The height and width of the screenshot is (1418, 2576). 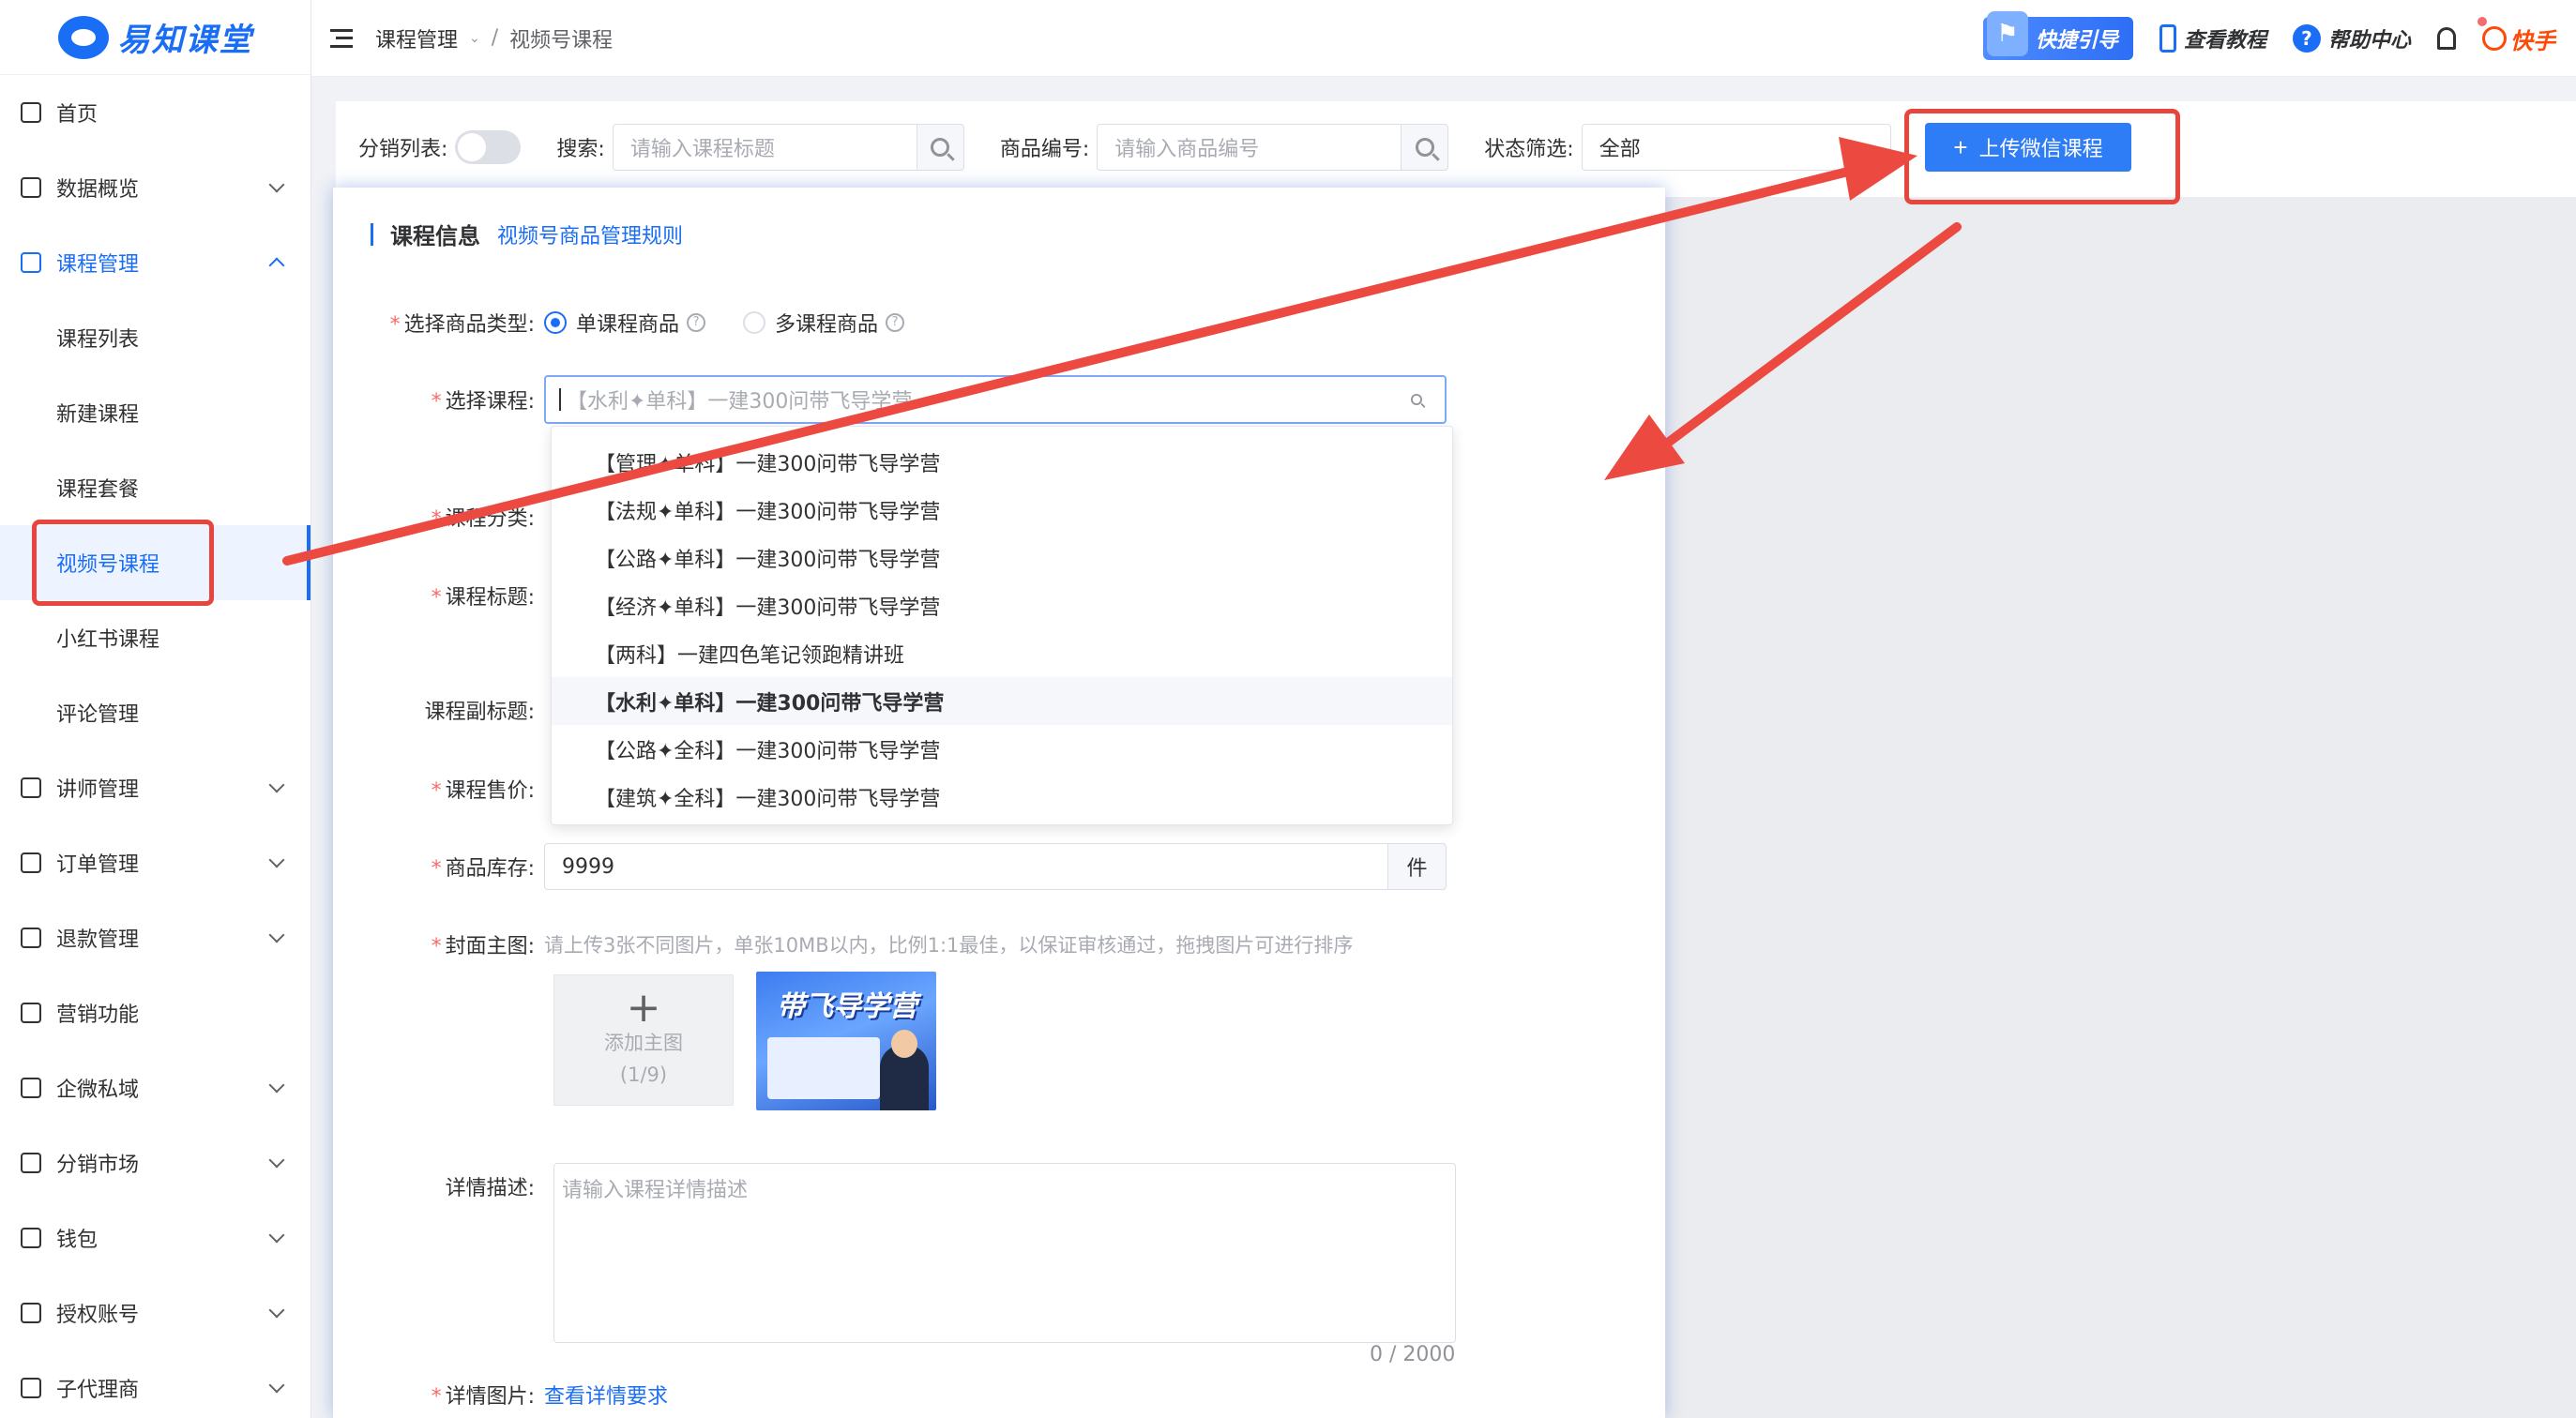 What do you see at coordinates (644, 1043) in the screenshot?
I see `add-cover-label: 添加主图` at bounding box center [644, 1043].